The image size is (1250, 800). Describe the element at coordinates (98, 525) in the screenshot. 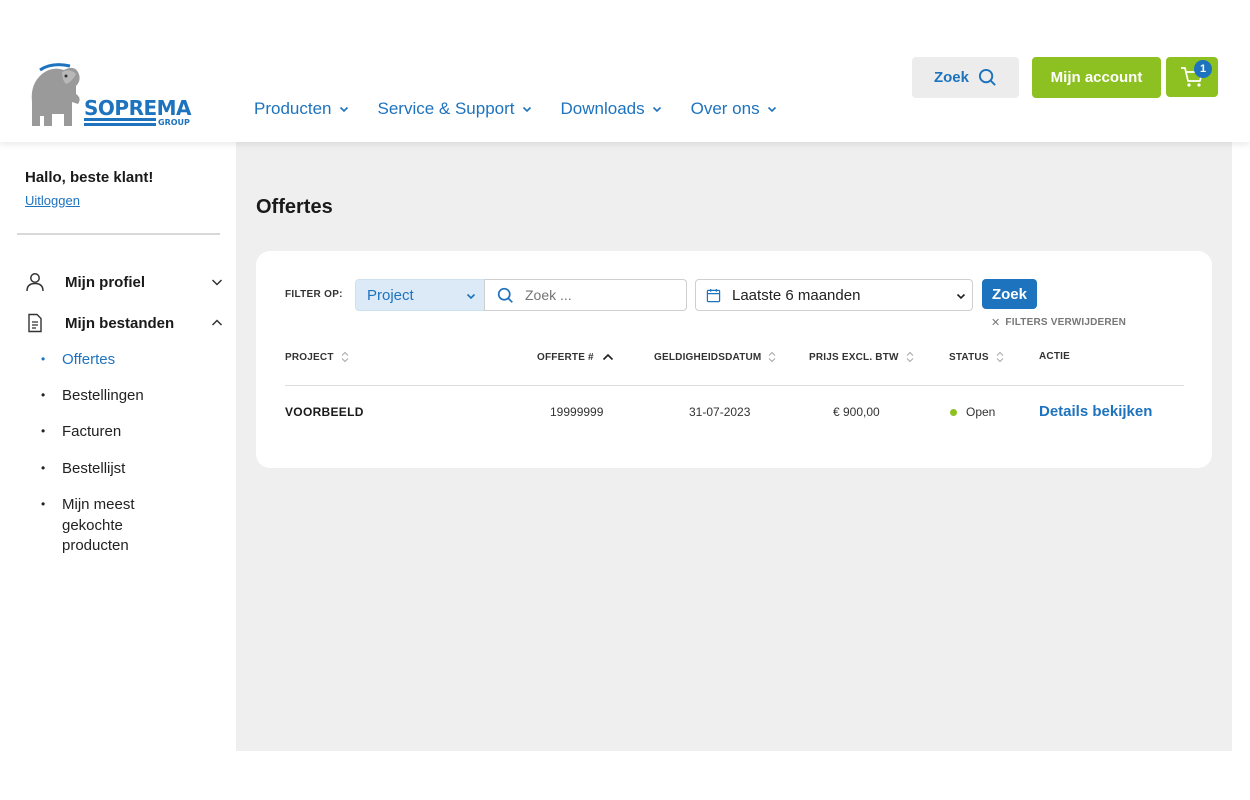

I see `sidebar-item-label: Mijn meest gekochte producten` at that location.